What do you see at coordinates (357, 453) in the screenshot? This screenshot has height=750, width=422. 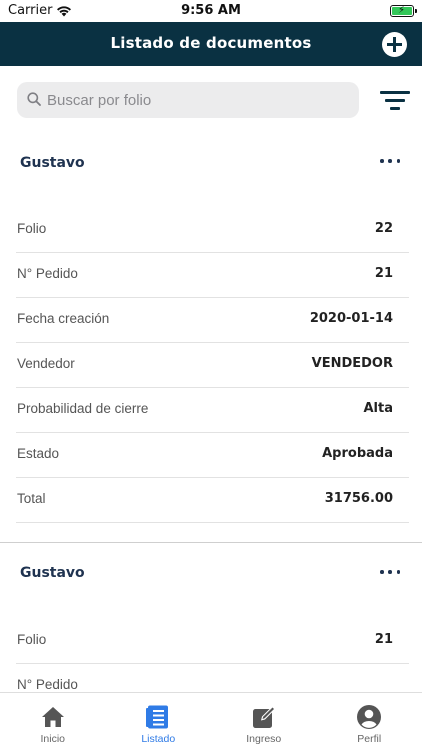 I see `field-value: Aprobada` at bounding box center [357, 453].